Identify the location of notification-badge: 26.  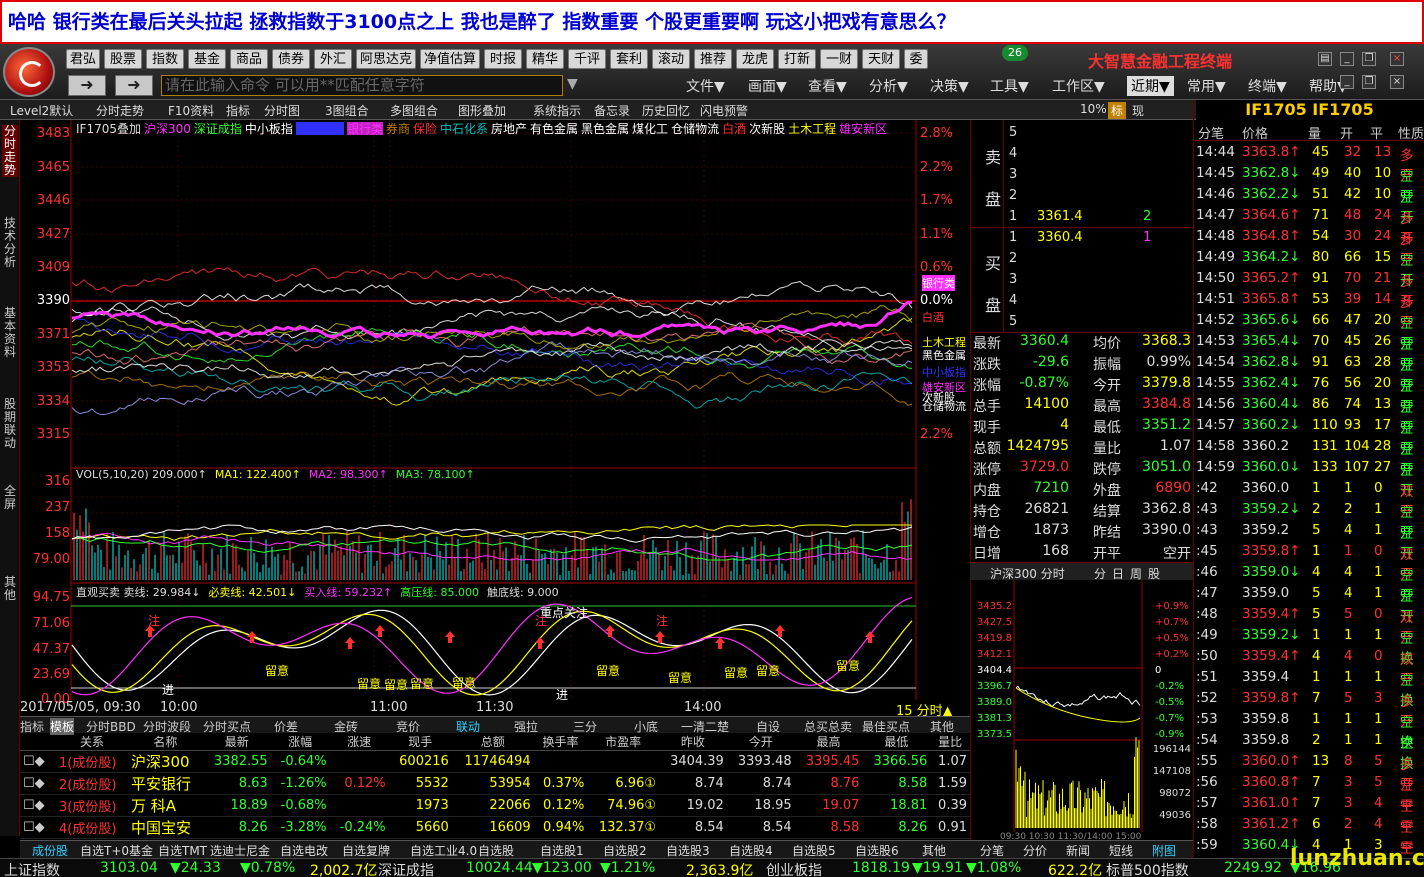
(1015, 53).